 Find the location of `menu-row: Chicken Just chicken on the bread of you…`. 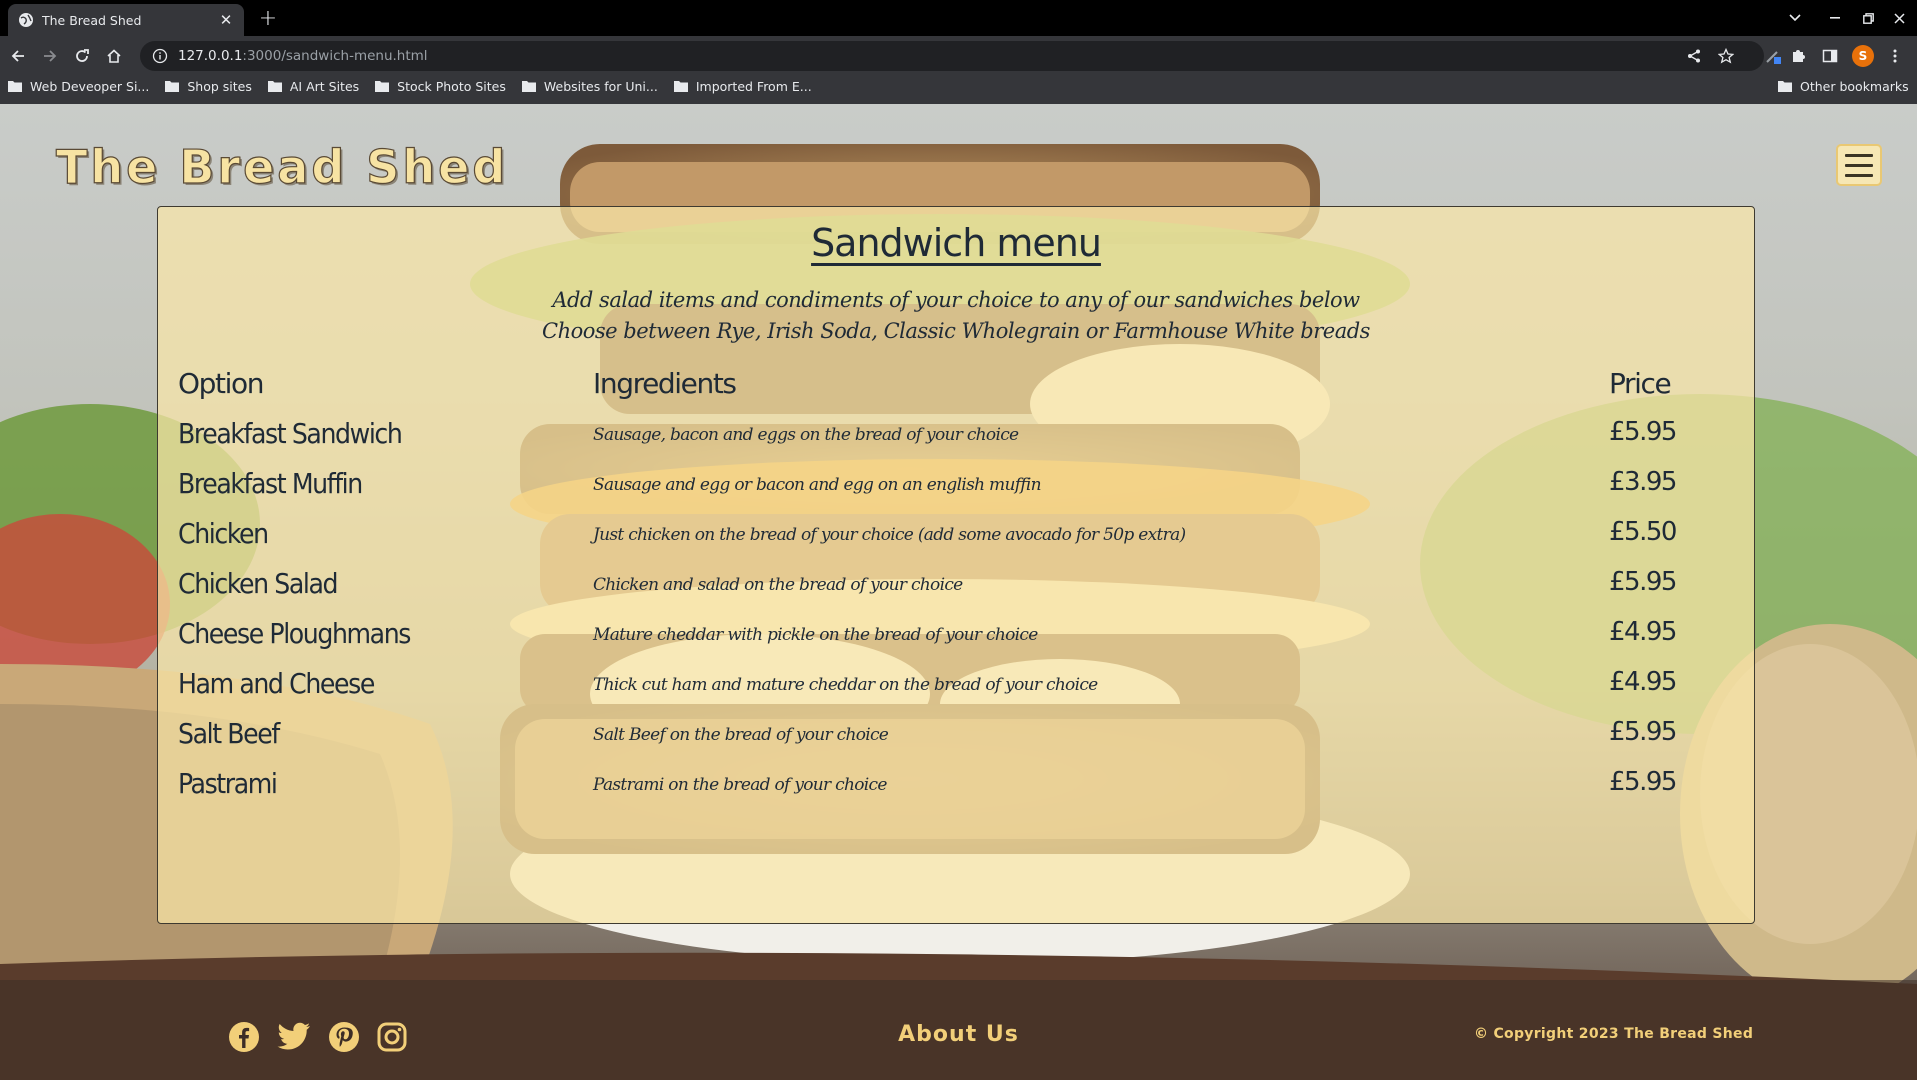

menu-row: Chicken Just chicken on the bread of you… is located at coordinates (958, 542).